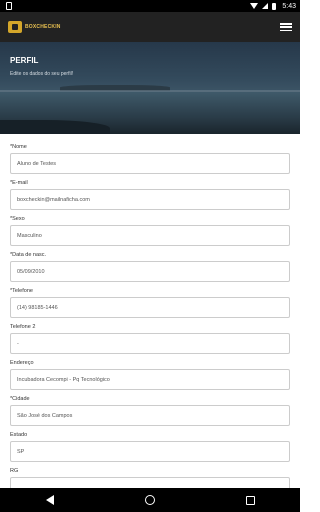 This screenshot has height=512, width=320. I want to click on field-label: *Telefone, so click(21, 291).